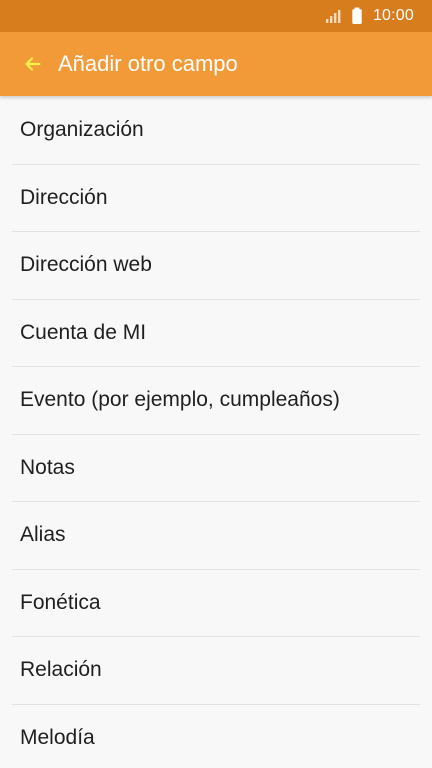 This screenshot has width=432, height=768. I want to click on list-item-label: Organización, so click(82, 130).